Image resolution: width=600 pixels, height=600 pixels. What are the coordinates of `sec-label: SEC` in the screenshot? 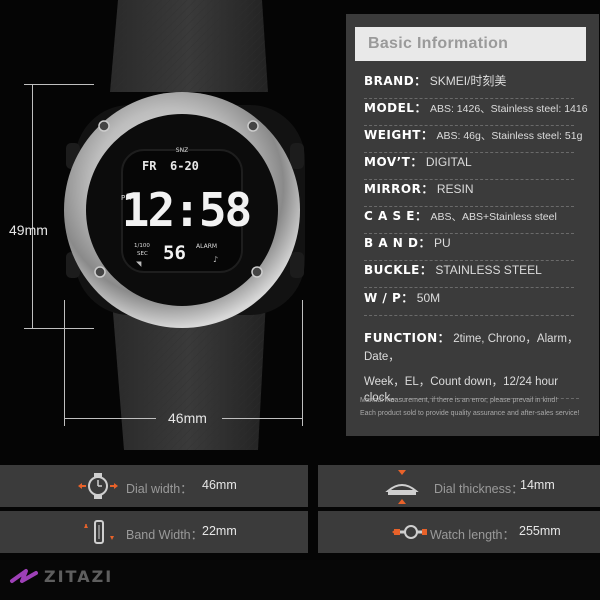 It's located at (142, 254).